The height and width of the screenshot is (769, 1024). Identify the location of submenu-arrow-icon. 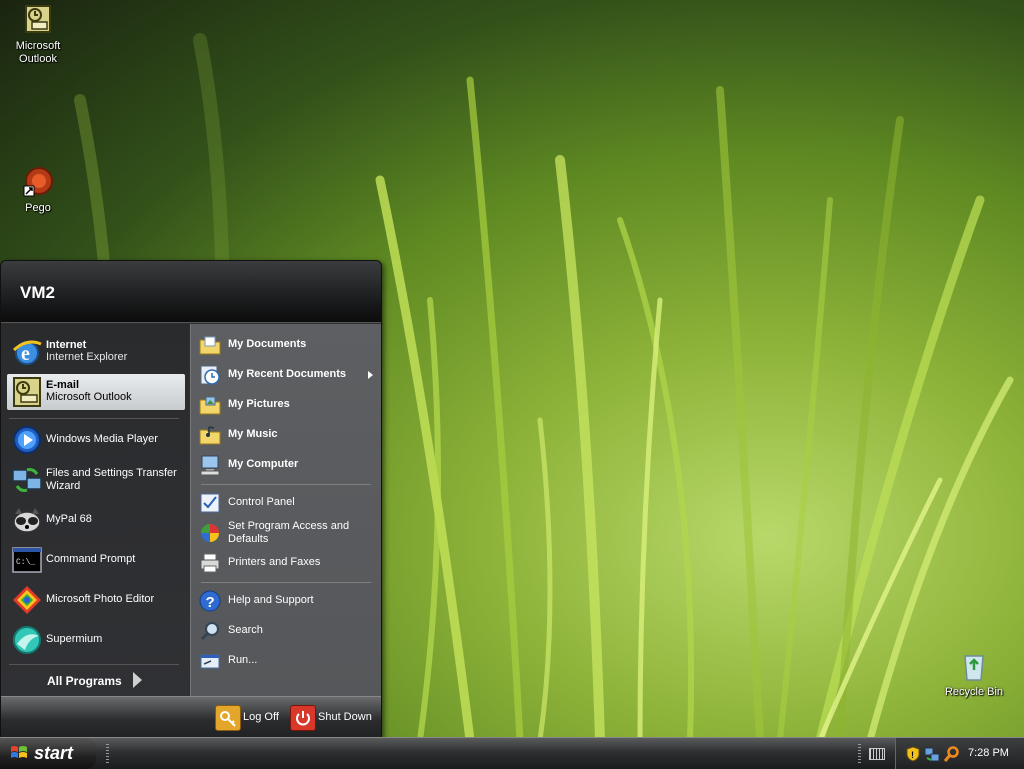
(370, 375).